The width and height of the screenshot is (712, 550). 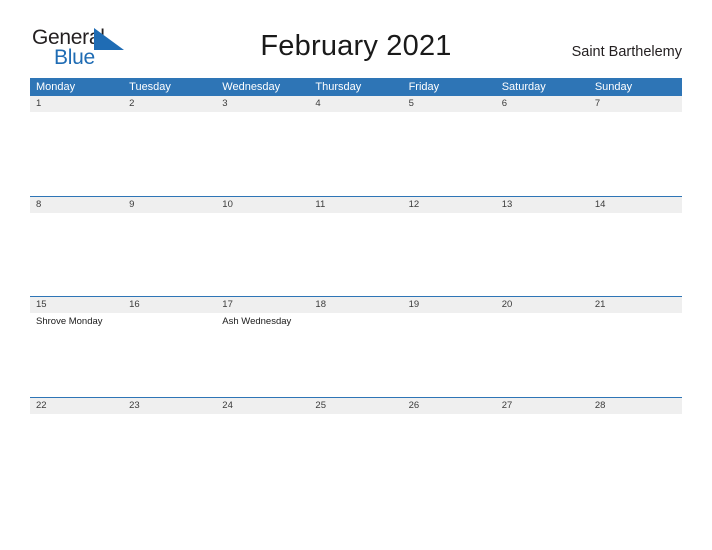 What do you see at coordinates (635, 406) in the screenshot?
I see `day-cell: 28` at bounding box center [635, 406].